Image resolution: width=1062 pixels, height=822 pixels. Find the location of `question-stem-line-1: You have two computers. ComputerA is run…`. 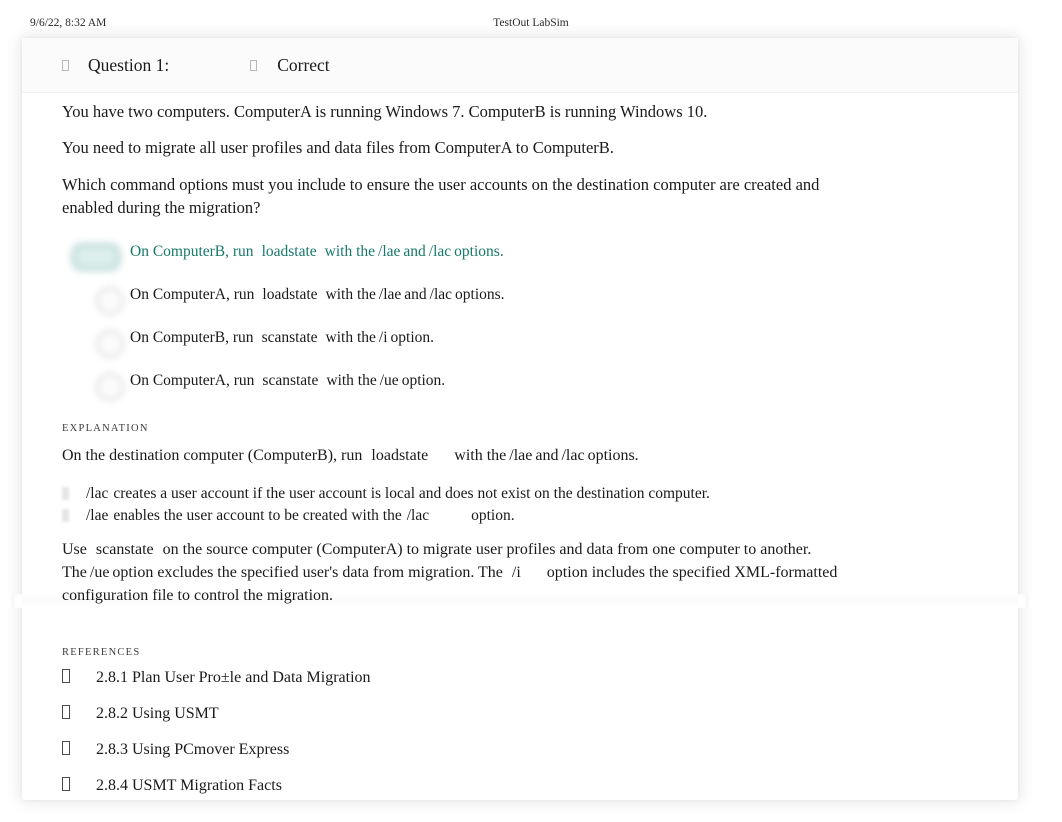

question-stem-line-1: You have two computers. ComputerA is run… is located at coordinates (385, 111).